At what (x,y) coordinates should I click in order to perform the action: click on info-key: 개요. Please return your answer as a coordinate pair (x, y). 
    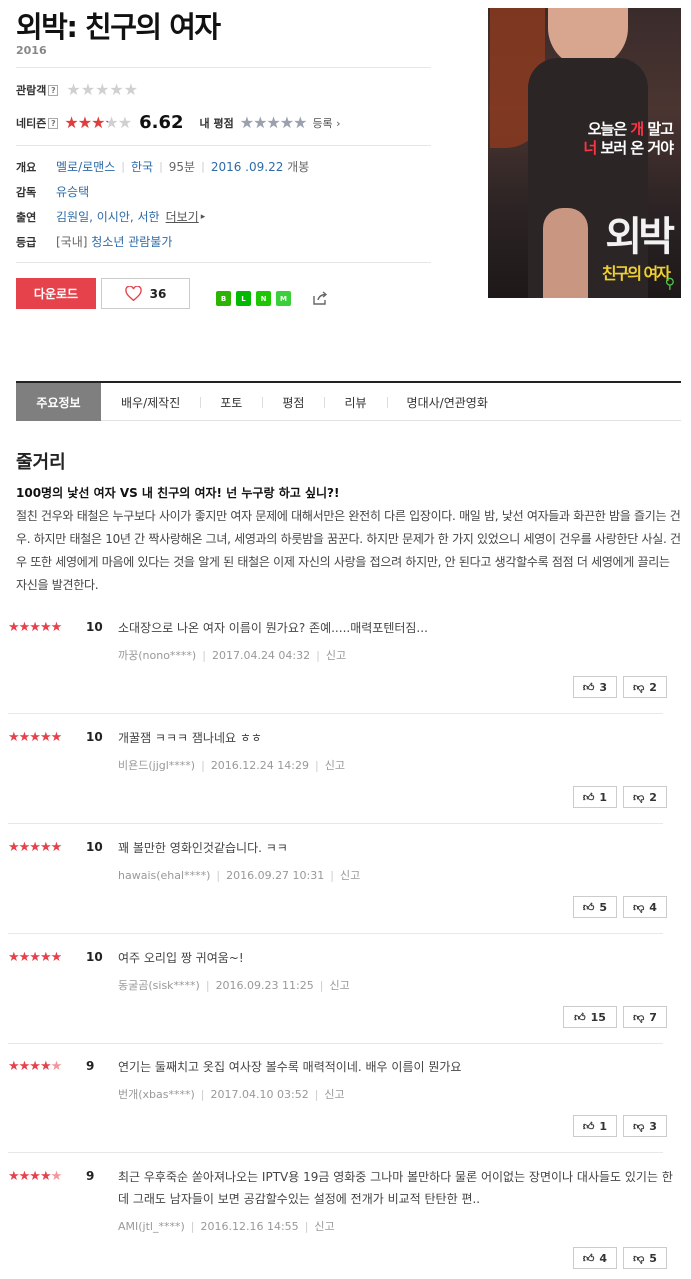
    Looking at the image, I should click on (26, 167).